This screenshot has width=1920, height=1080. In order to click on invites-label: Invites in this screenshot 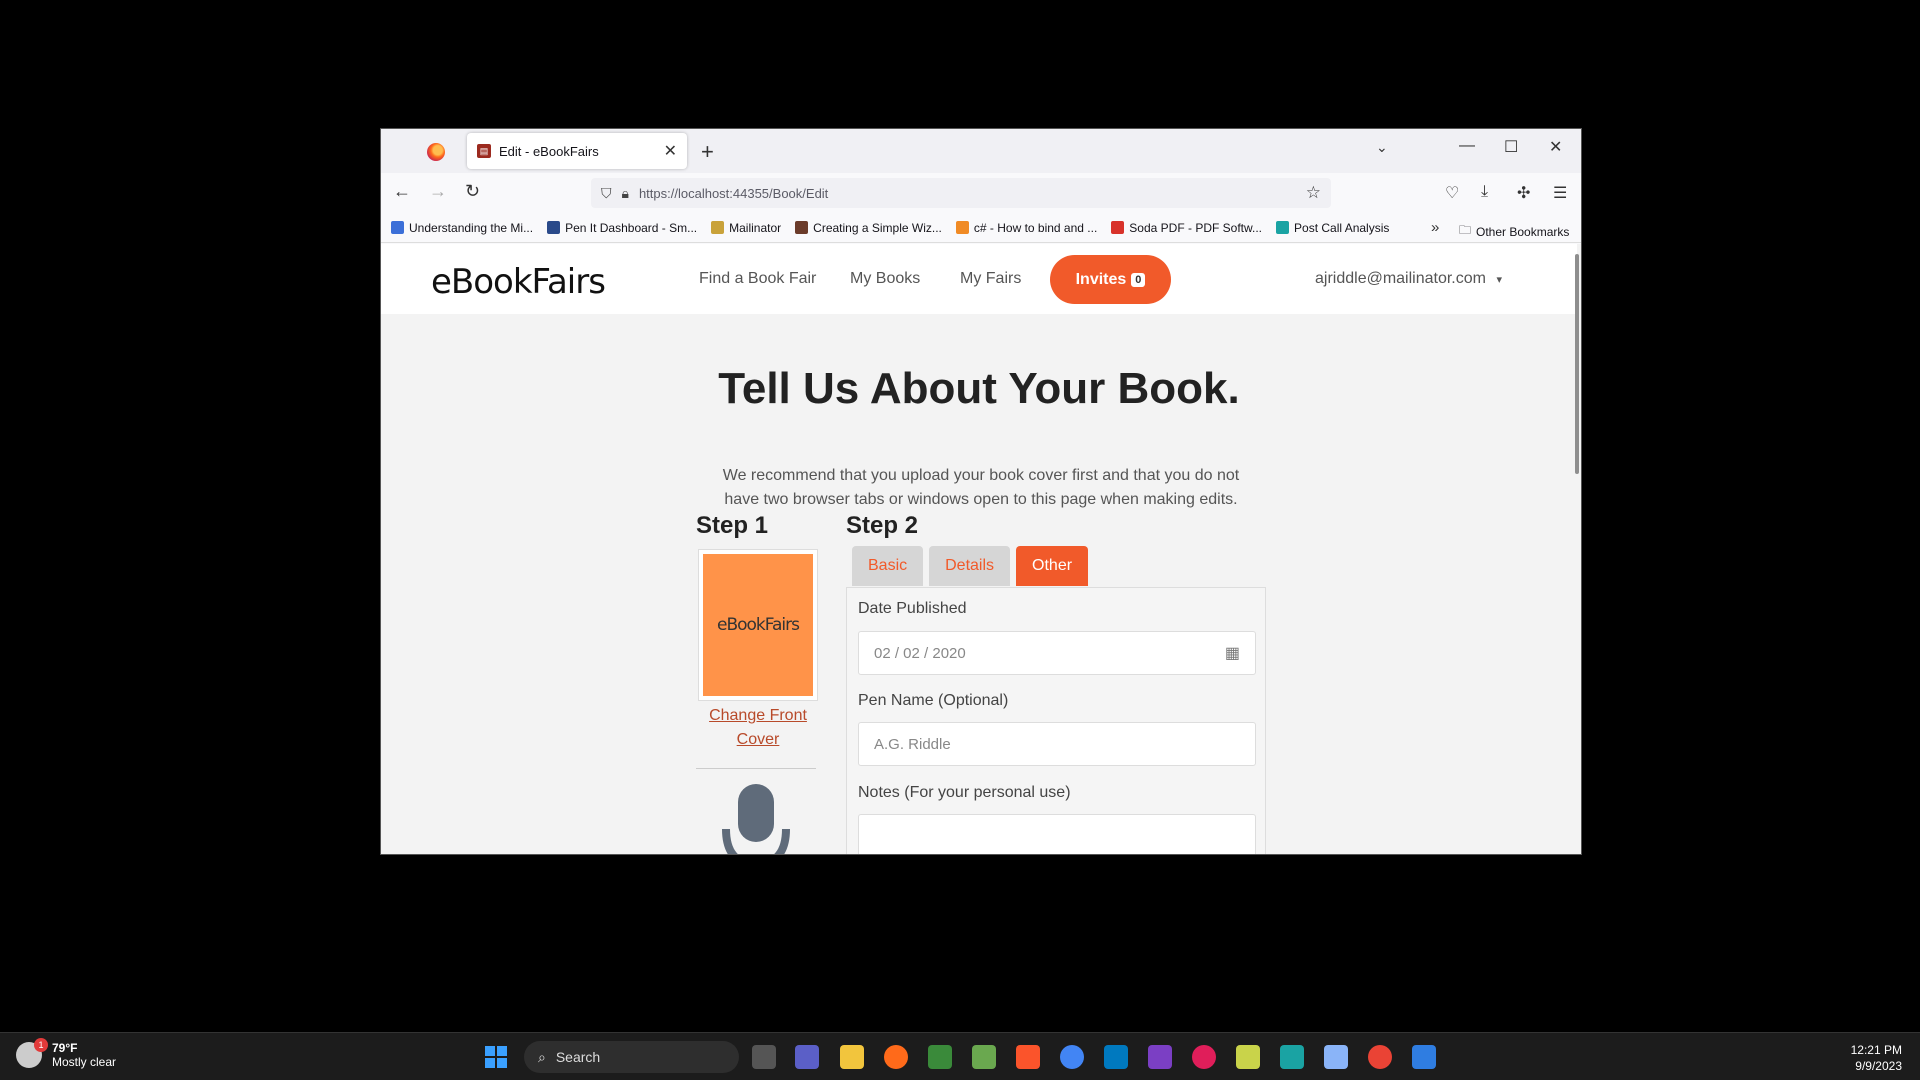, I will do `click(1101, 279)`.